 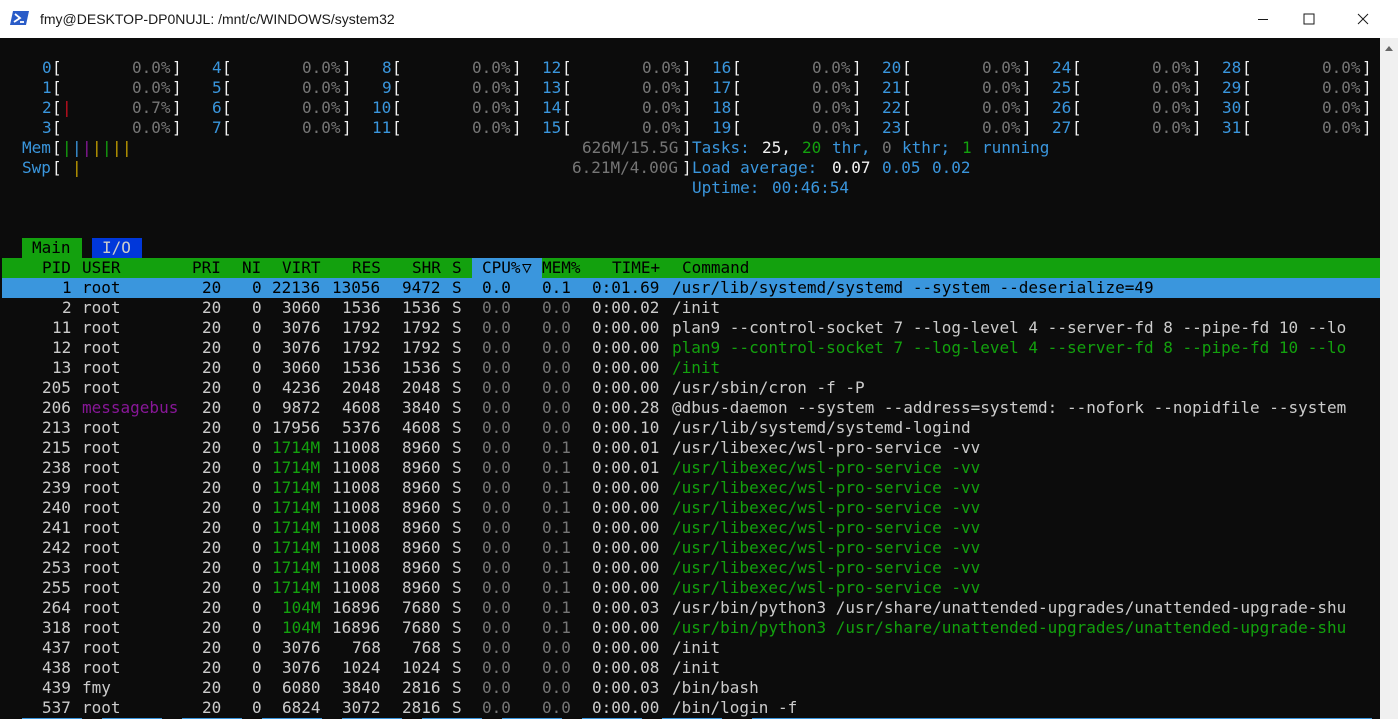 I want to click on cpu-id: 17, so click(x=722, y=87).